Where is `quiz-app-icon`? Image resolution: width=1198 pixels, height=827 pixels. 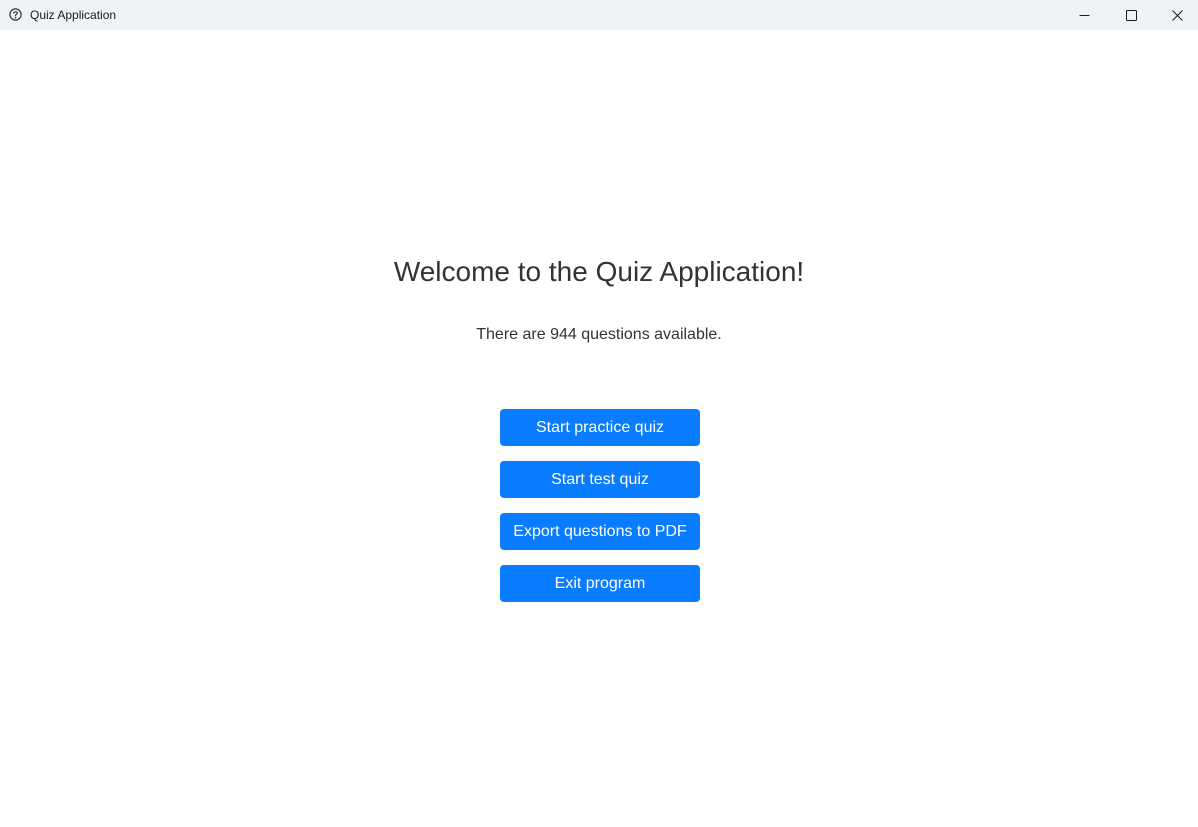
quiz-app-icon is located at coordinates (15, 14).